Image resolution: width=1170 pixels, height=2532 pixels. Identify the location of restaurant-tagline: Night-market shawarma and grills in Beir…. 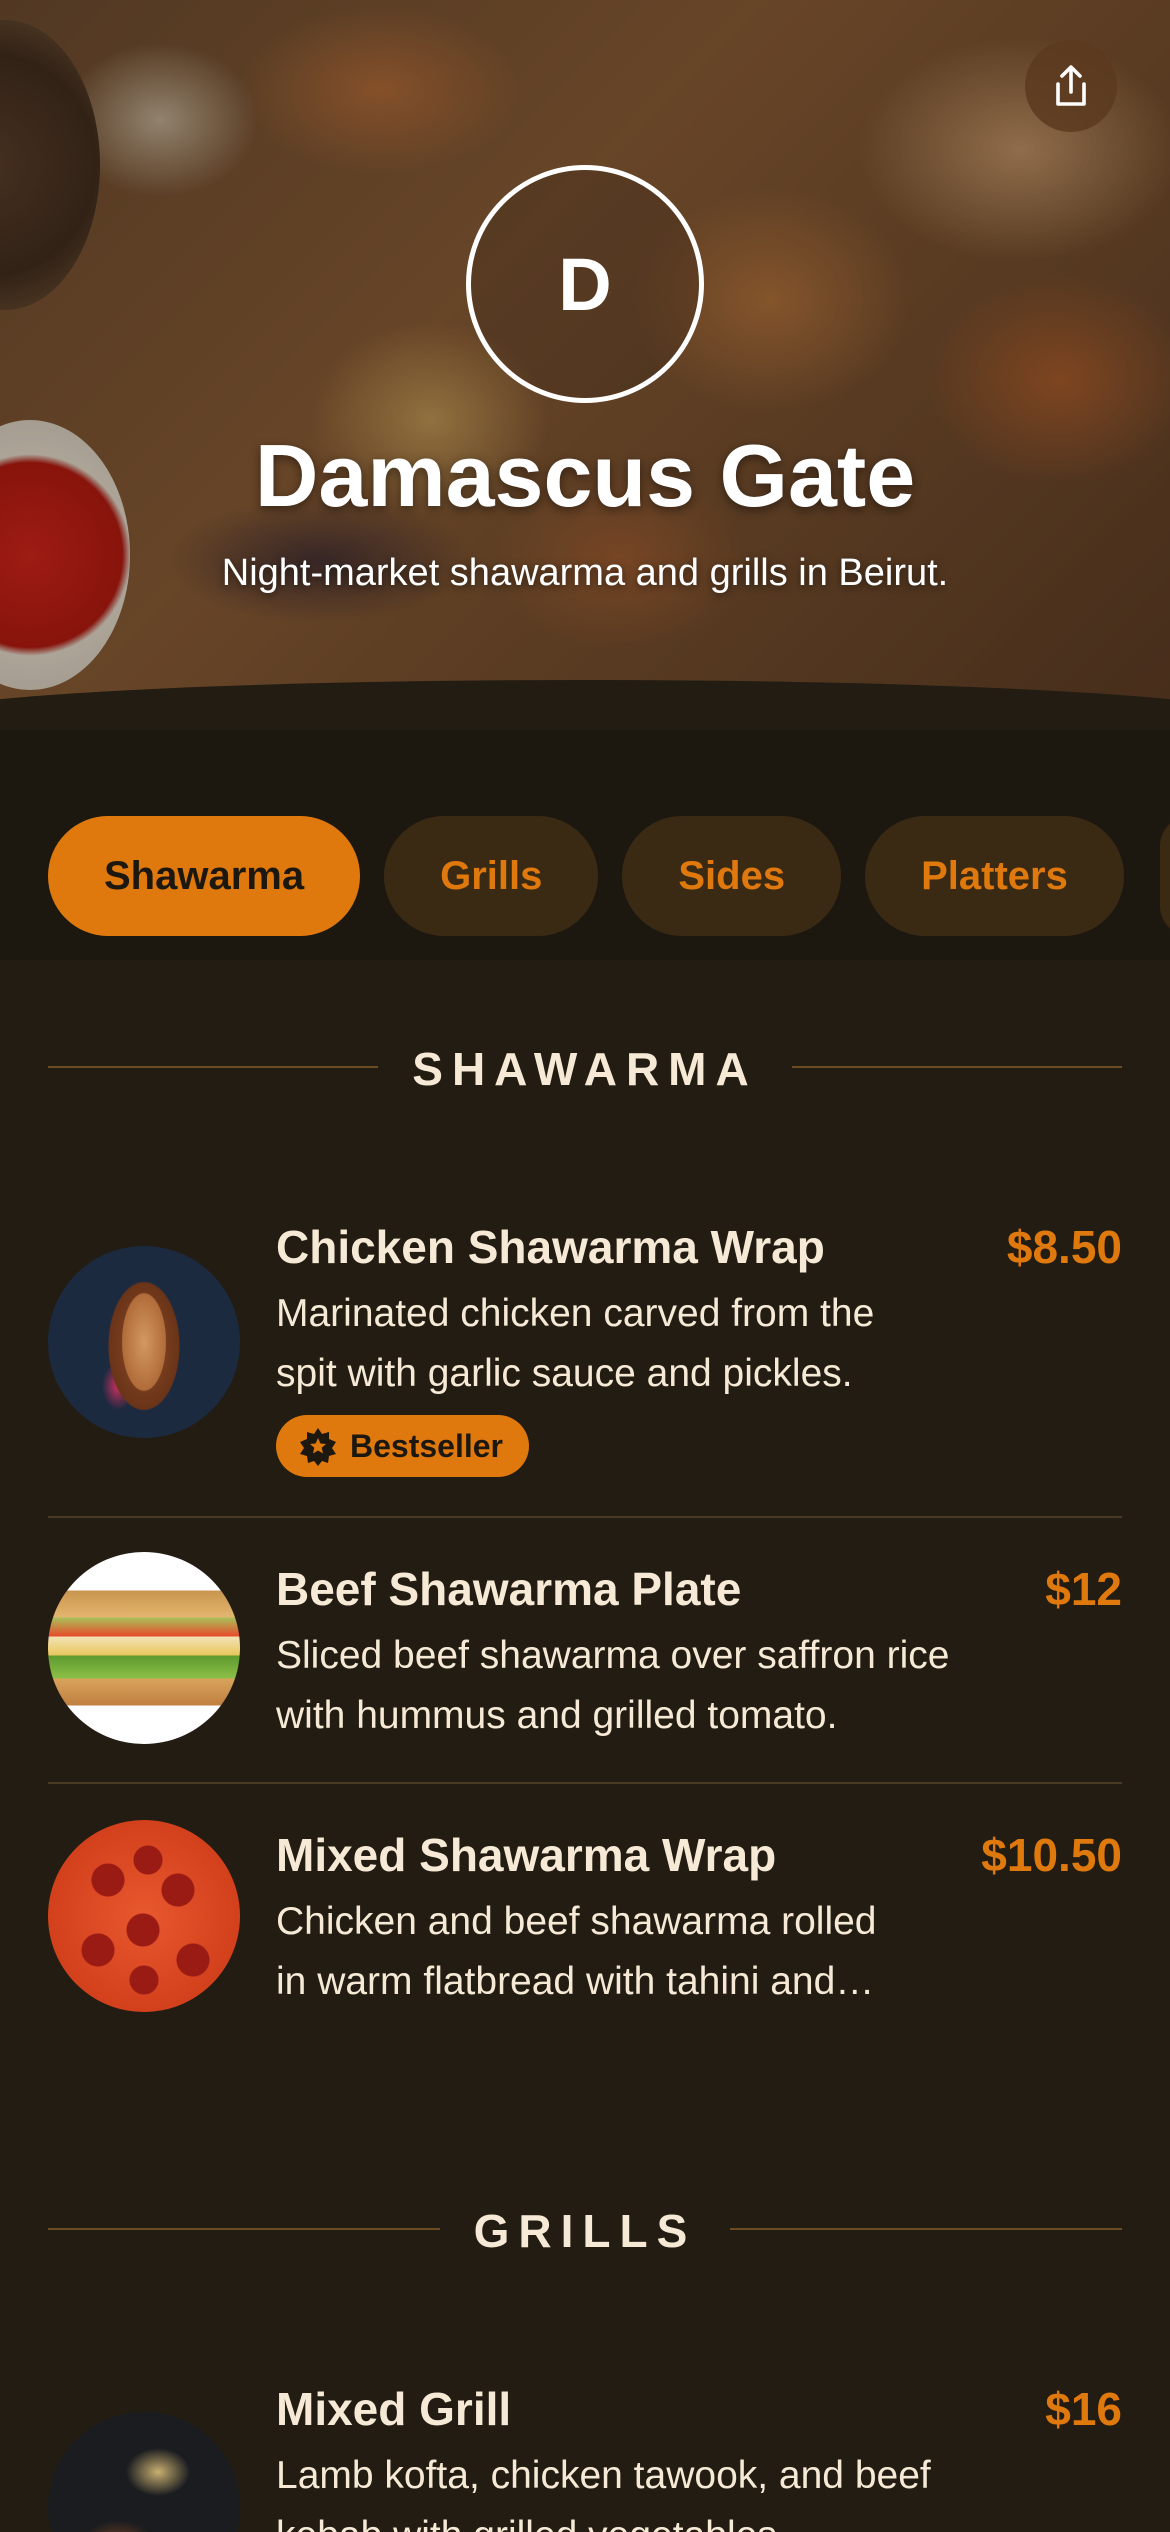
(585, 573).